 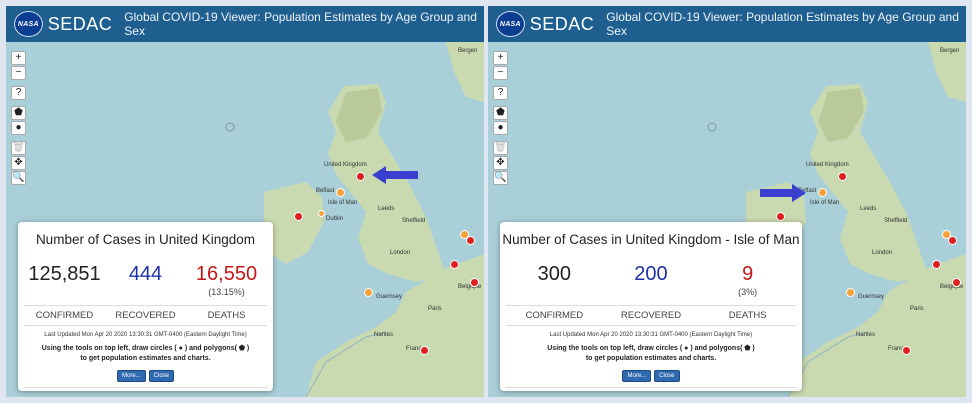 I want to click on map-label-belfast: Belfast, so click(x=325, y=191).